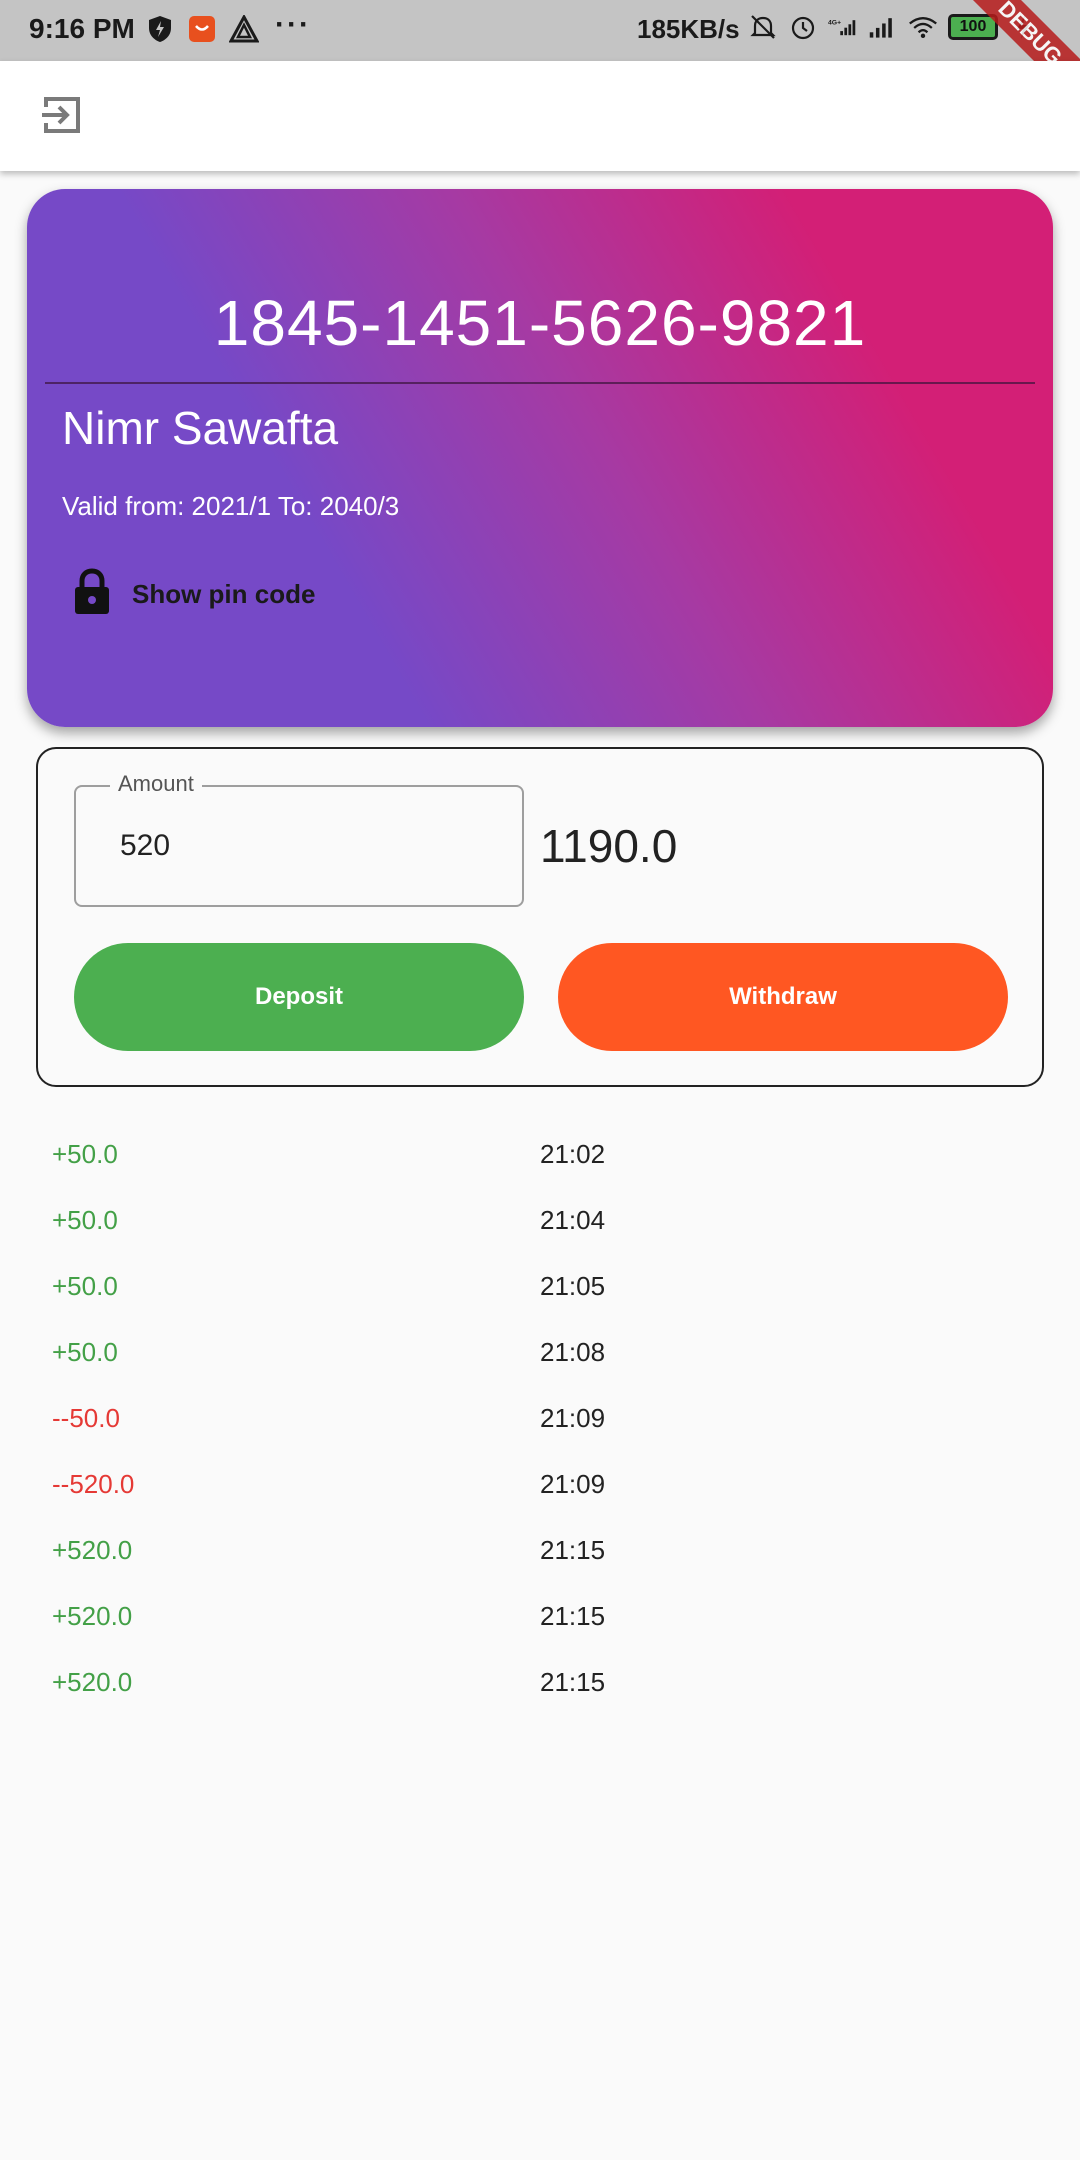  I want to click on deposit-button: Deposit, so click(299, 997).